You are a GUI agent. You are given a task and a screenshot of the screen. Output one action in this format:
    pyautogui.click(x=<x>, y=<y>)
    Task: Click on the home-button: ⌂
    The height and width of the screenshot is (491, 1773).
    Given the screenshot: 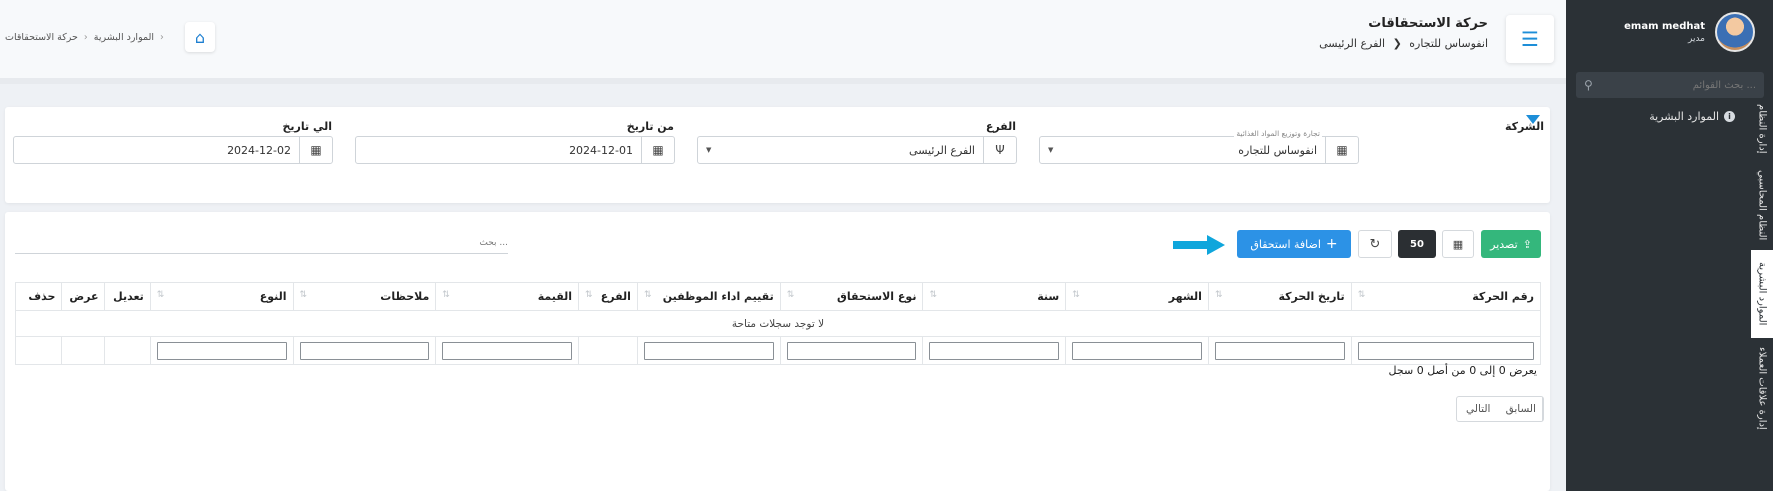 What is the action you would take?
    pyautogui.click(x=200, y=37)
    